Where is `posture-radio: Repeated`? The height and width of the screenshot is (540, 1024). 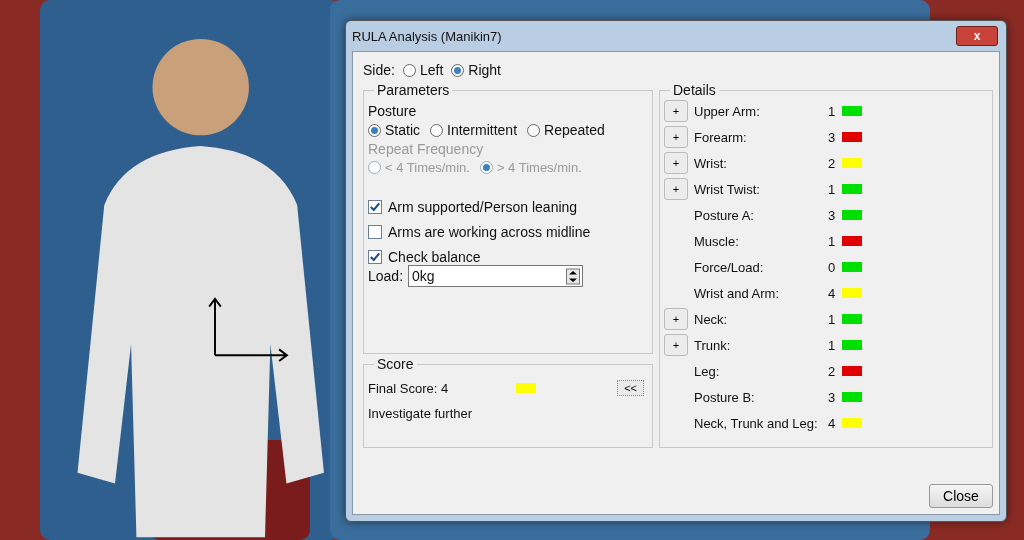 posture-radio: Repeated is located at coordinates (566, 130).